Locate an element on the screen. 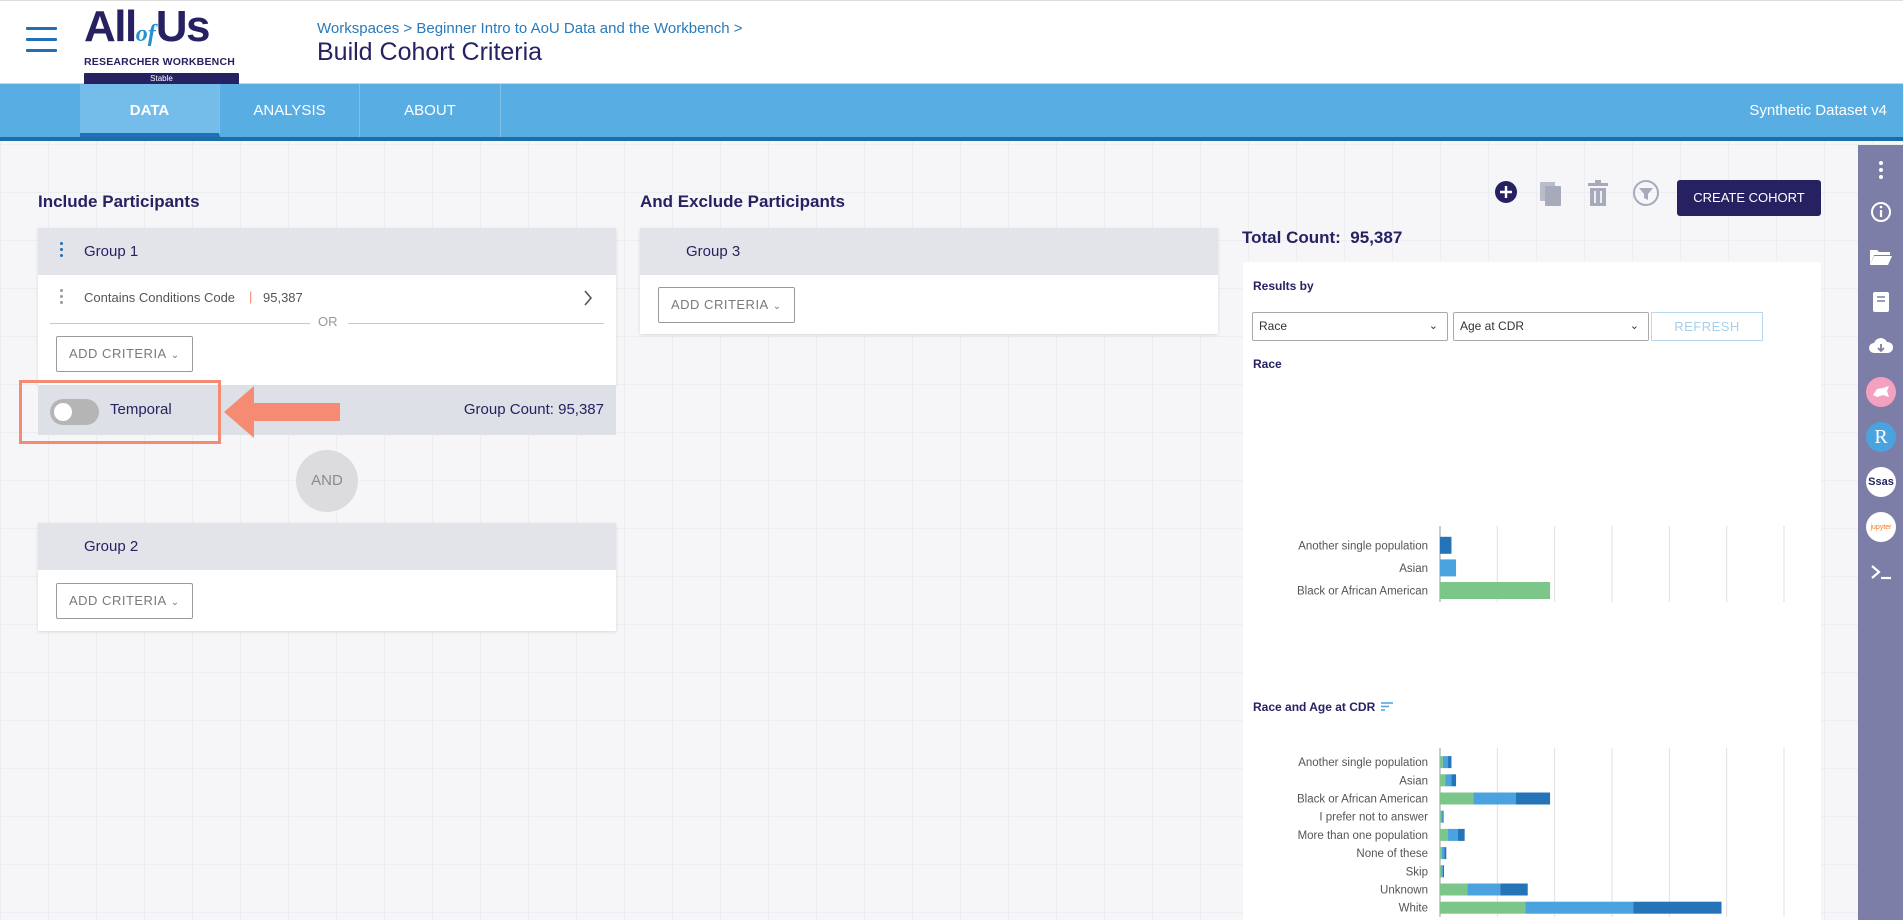  hamburger-menu-icon is located at coordinates (41, 40).